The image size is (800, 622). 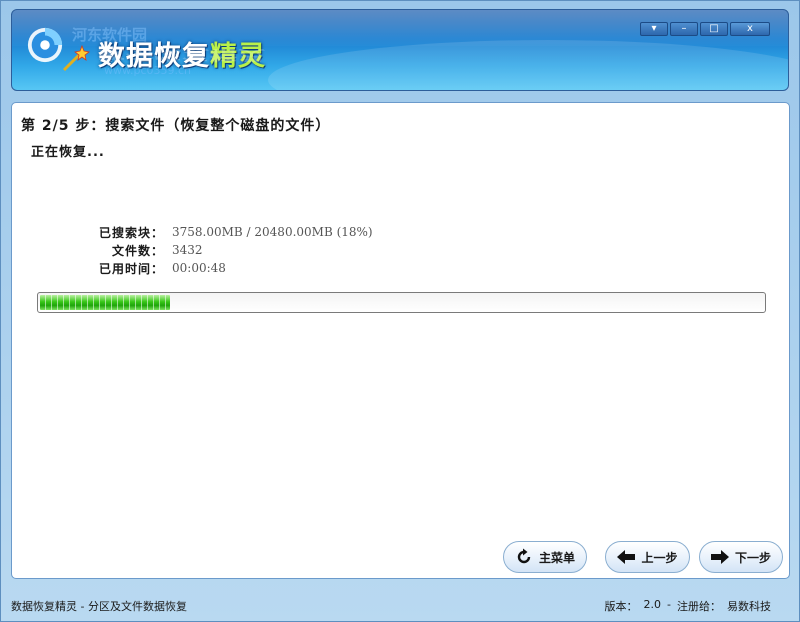 I want to click on main-menu-label: 主菜单, so click(x=556, y=557).